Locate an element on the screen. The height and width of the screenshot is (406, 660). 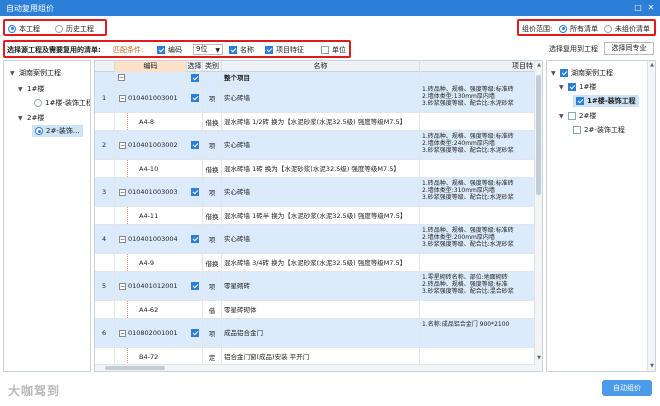
feature-cell is located at coordinates (477, 356).